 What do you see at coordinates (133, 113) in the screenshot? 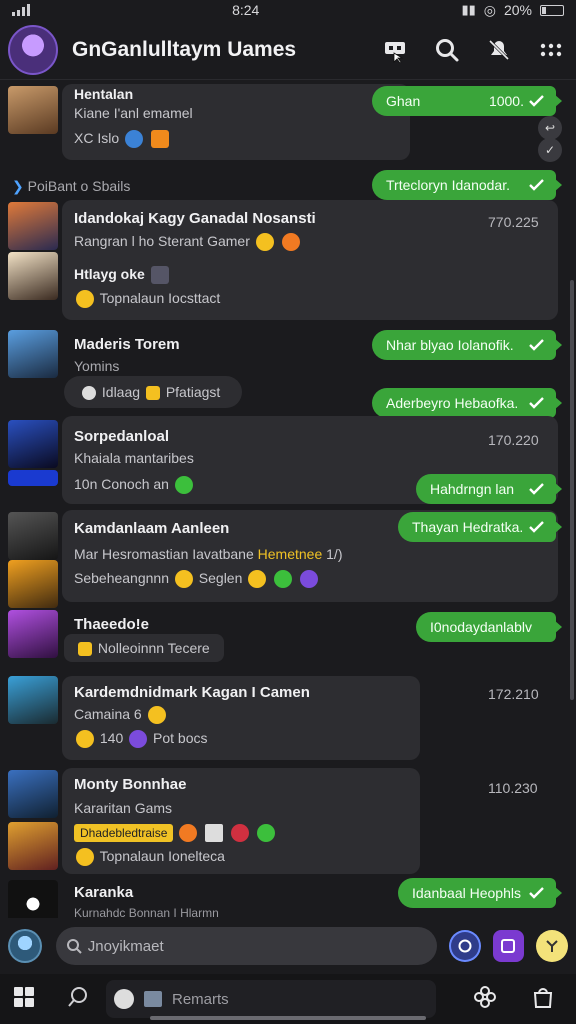
I see `chat-preview: Kiane I'anl emamel` at bounding box center [133, 113].